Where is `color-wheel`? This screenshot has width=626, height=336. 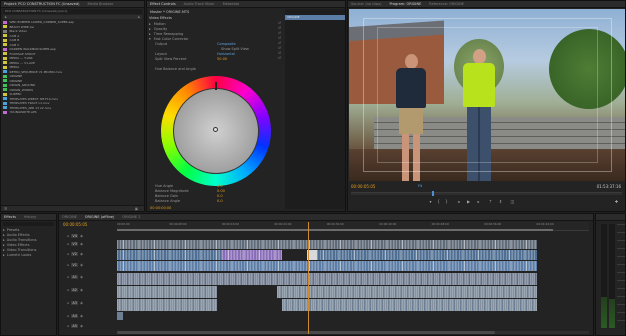
color-wheel is located at coordinates (216, 131).